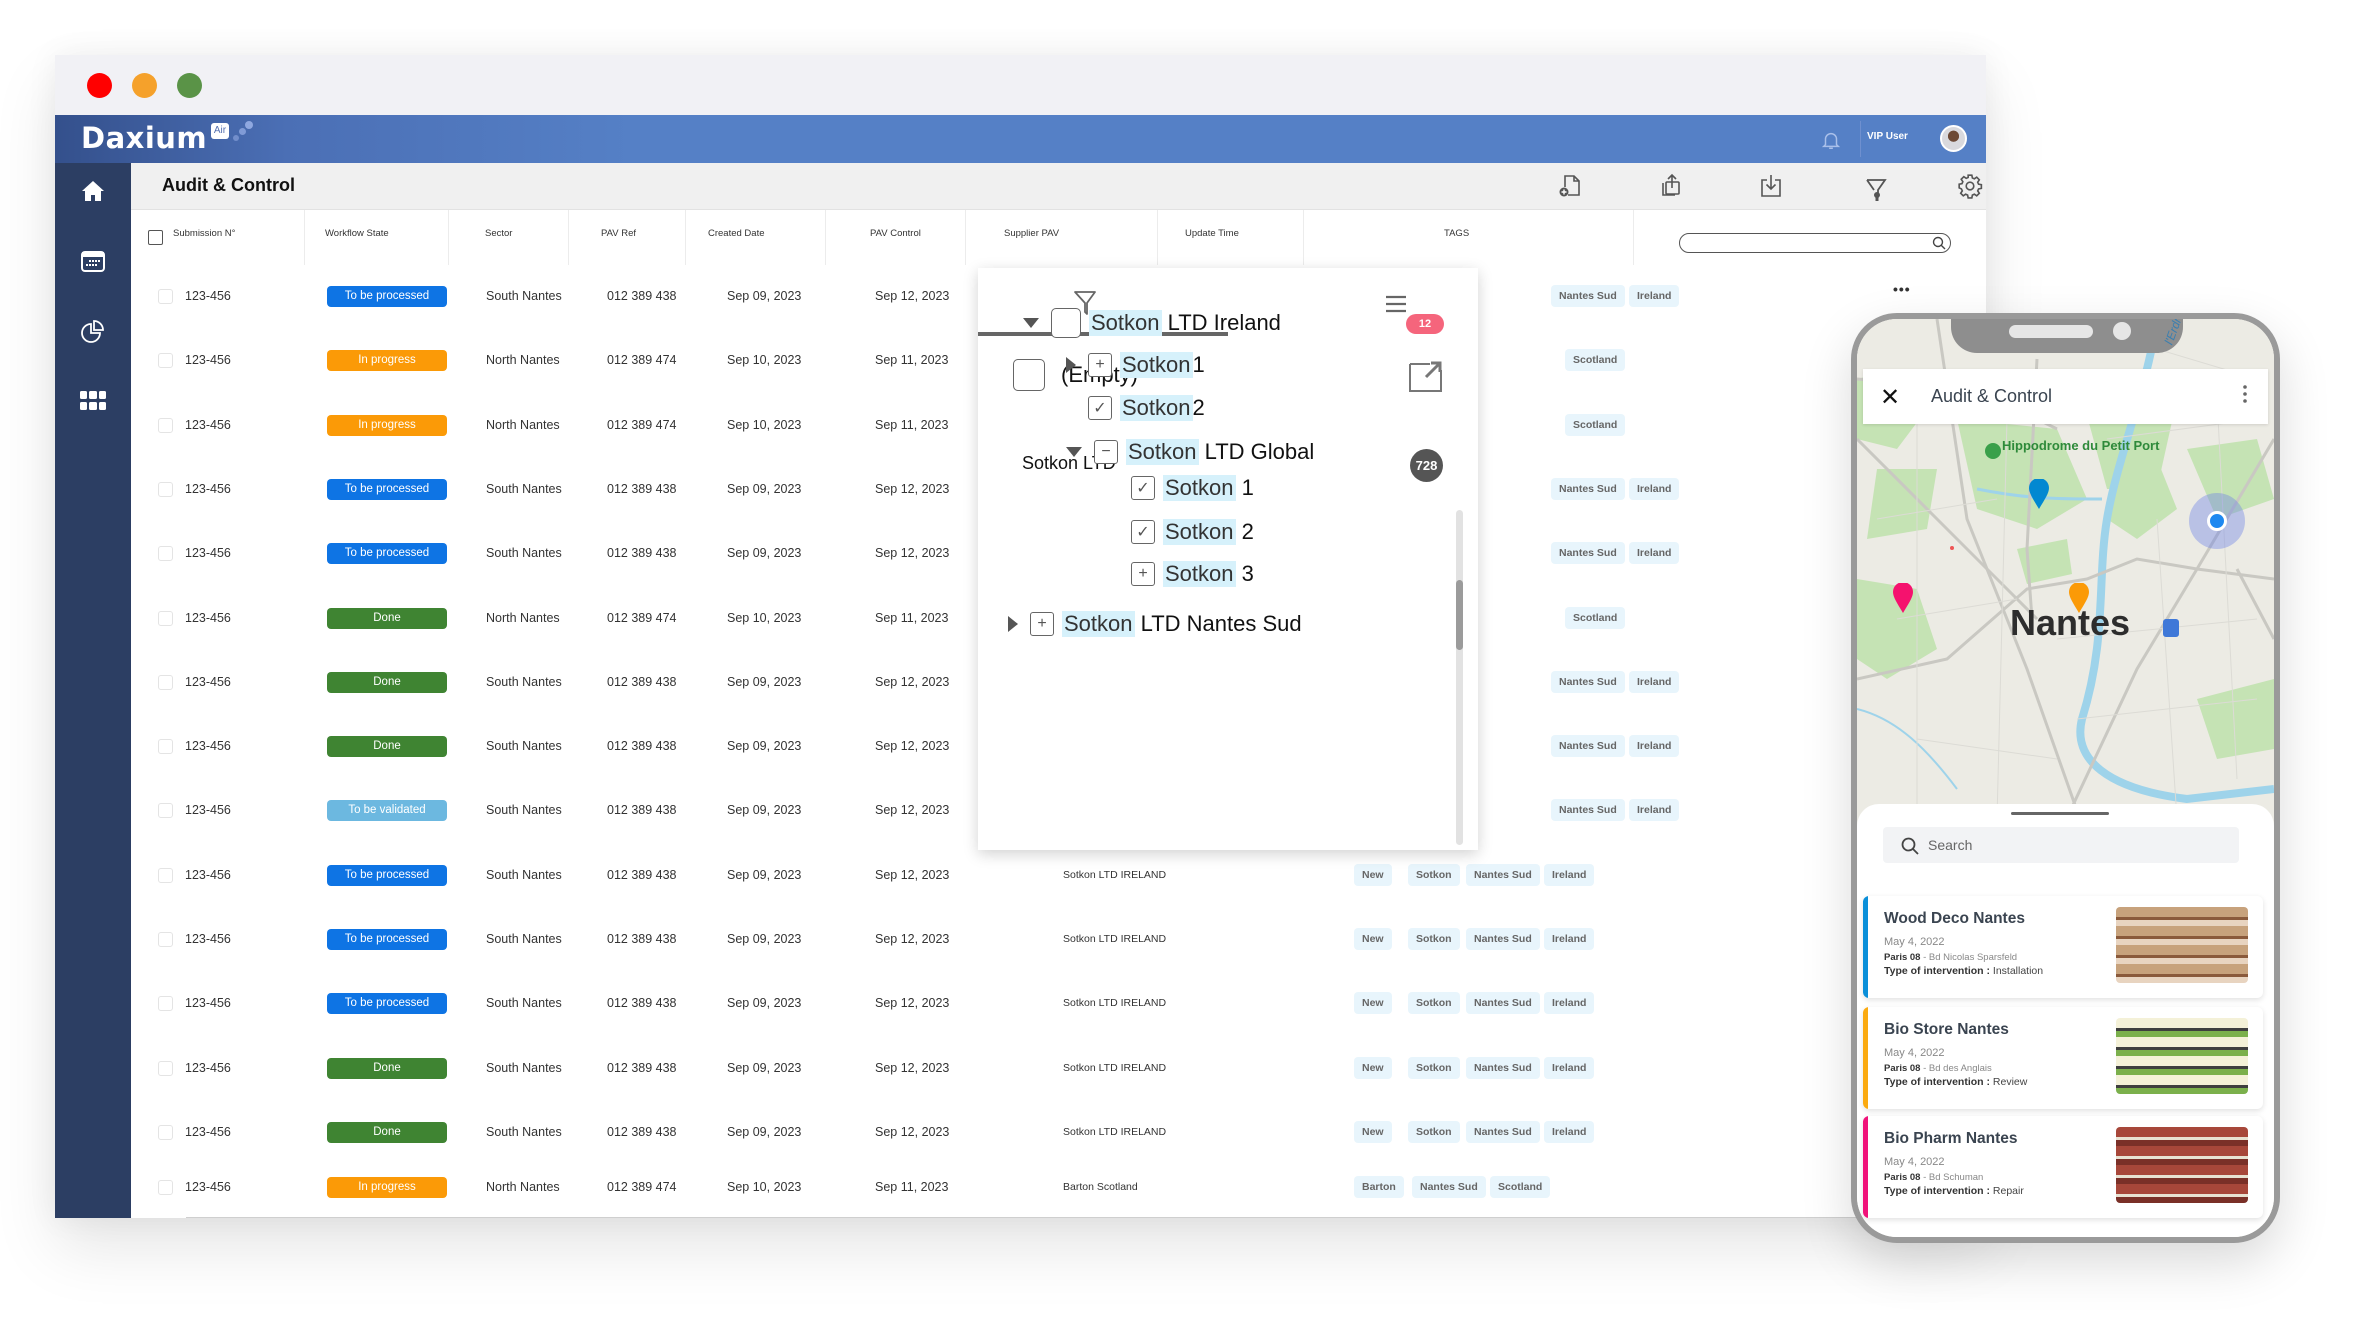 This screenshot has width=2365, height=1334. Describe the element at coordinates (1020, 85) in the screenshot. I see `window-title-bar` at that location.